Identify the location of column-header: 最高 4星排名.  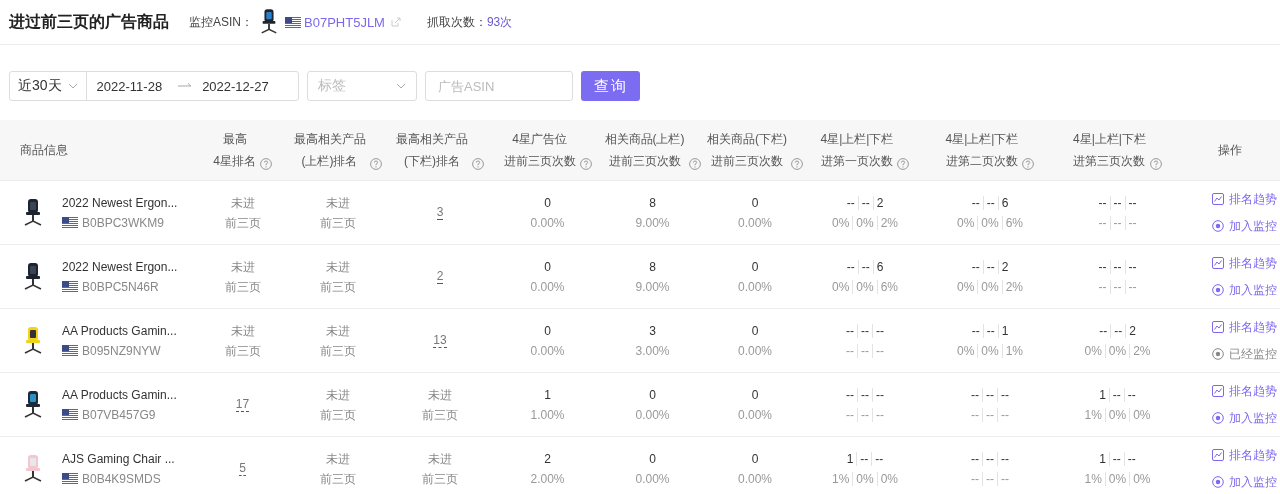
(234, 150).